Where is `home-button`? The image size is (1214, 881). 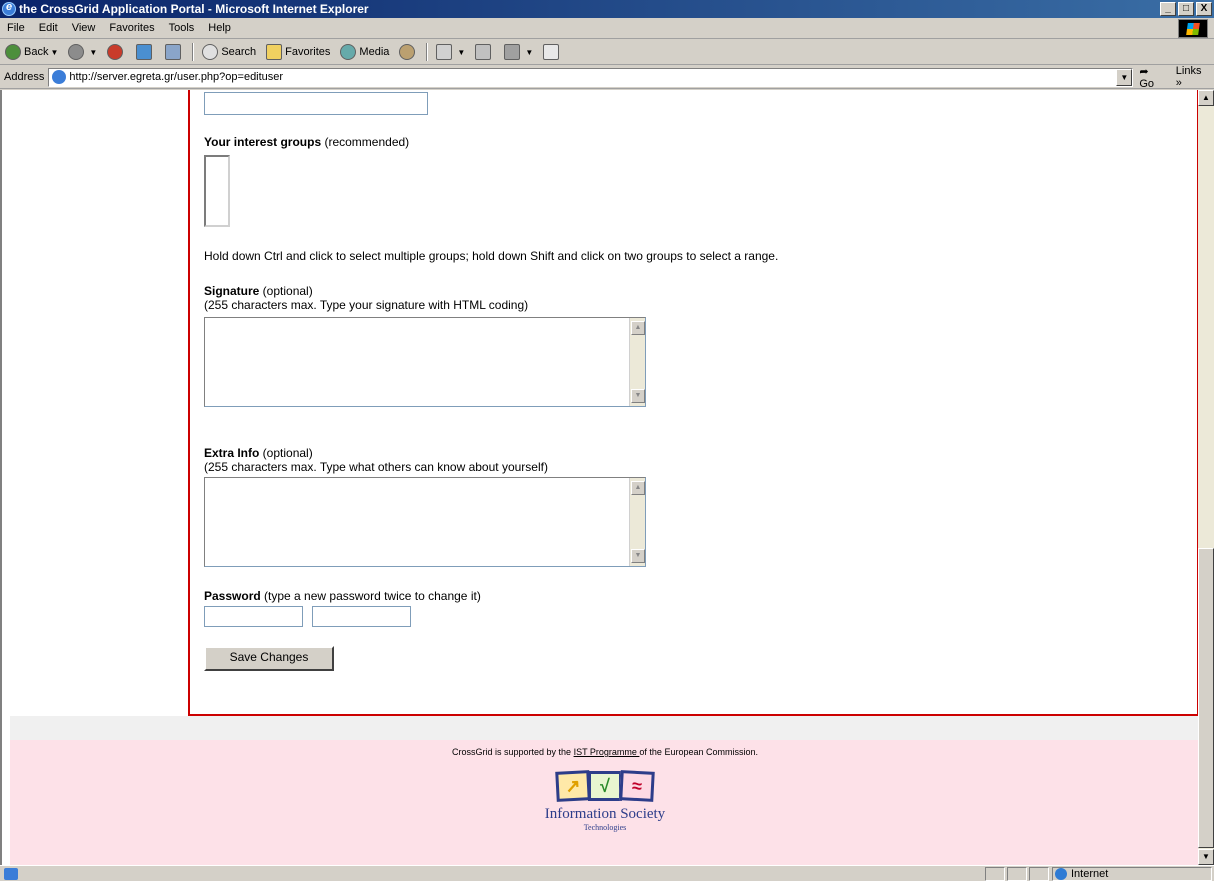 home-button is located at coordinates (174, 52).